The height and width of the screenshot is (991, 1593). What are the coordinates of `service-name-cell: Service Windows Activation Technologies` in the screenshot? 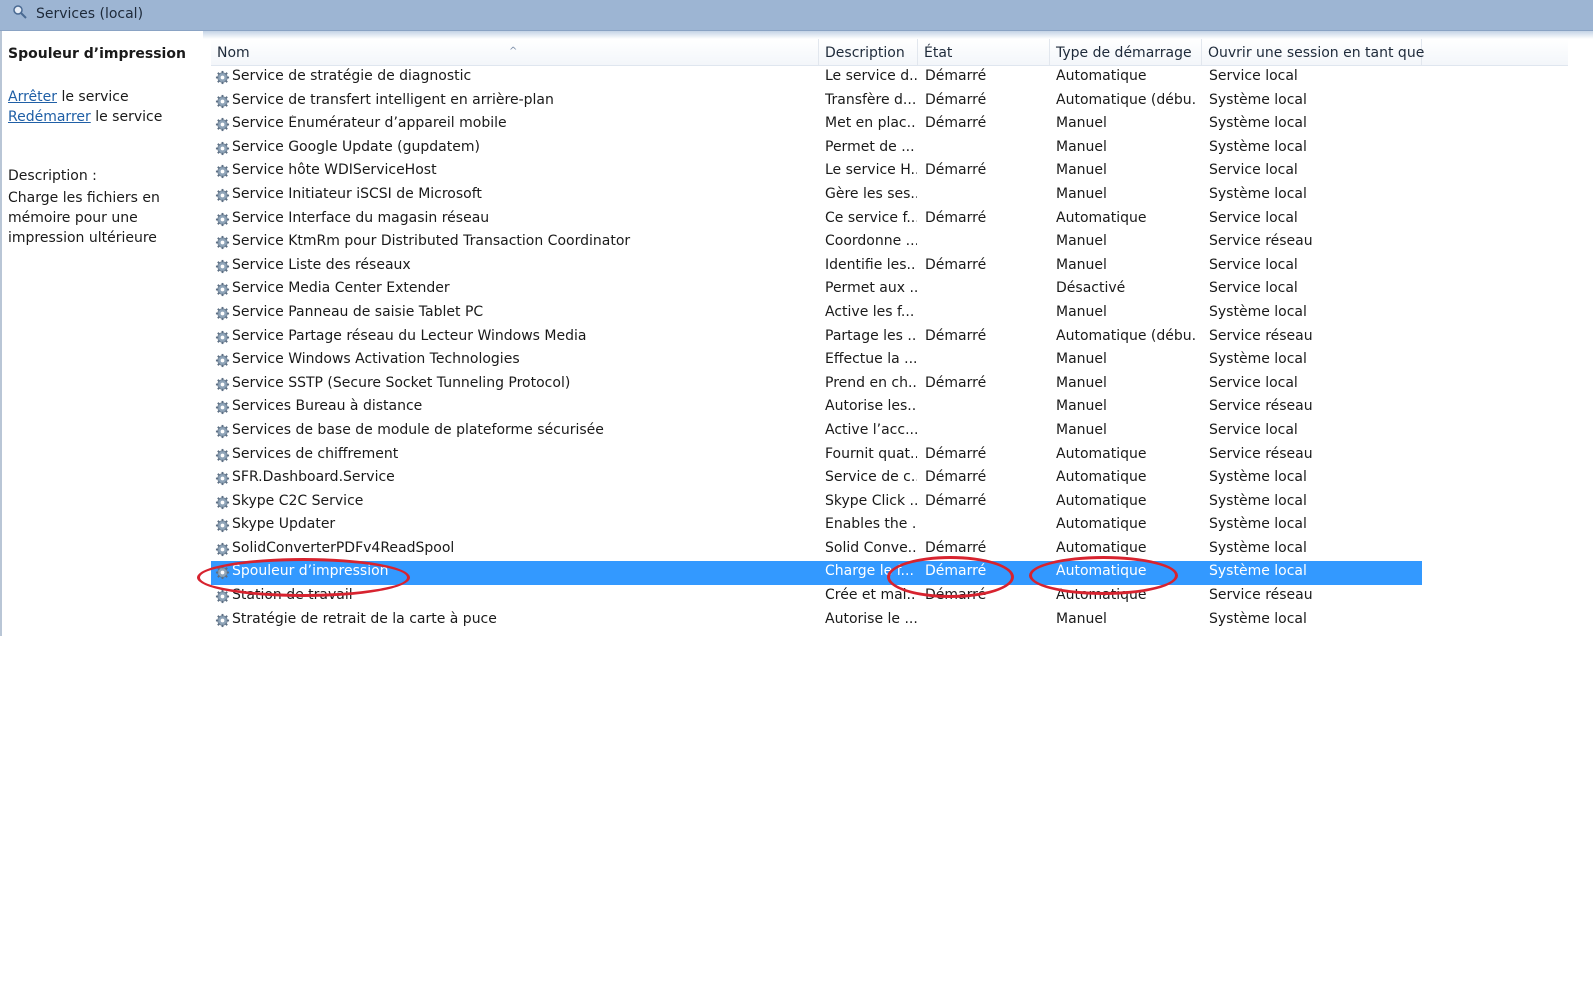 It's located at (376, 359).